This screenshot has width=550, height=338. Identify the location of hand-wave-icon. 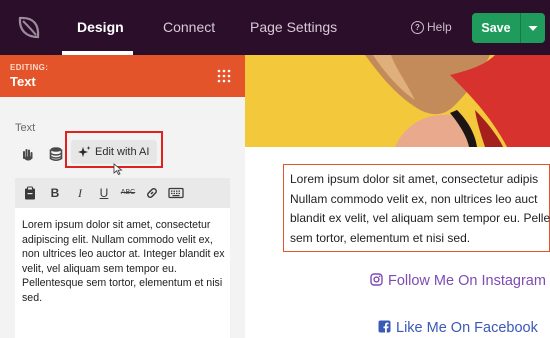
(28, 154).